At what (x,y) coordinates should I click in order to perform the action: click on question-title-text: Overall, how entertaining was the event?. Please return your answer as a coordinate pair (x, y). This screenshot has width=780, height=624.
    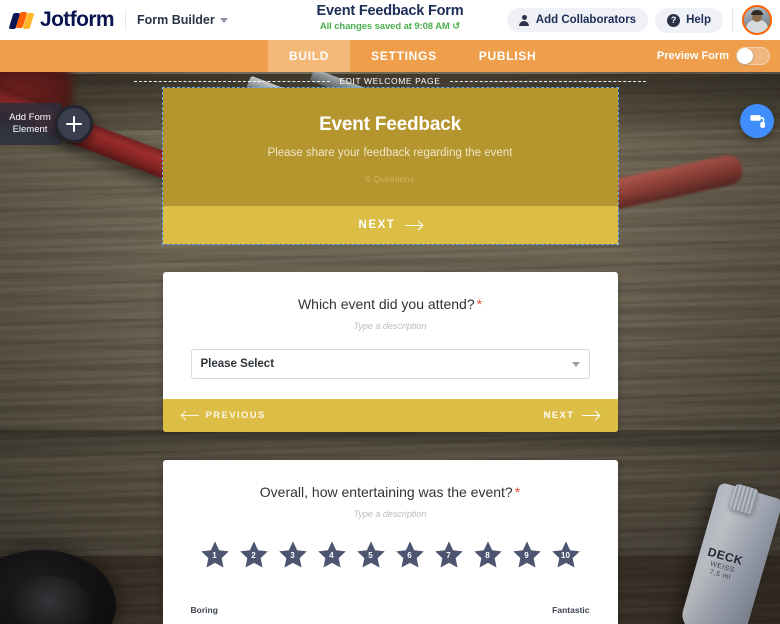
    Looking at the image, I should click on (386, 492).